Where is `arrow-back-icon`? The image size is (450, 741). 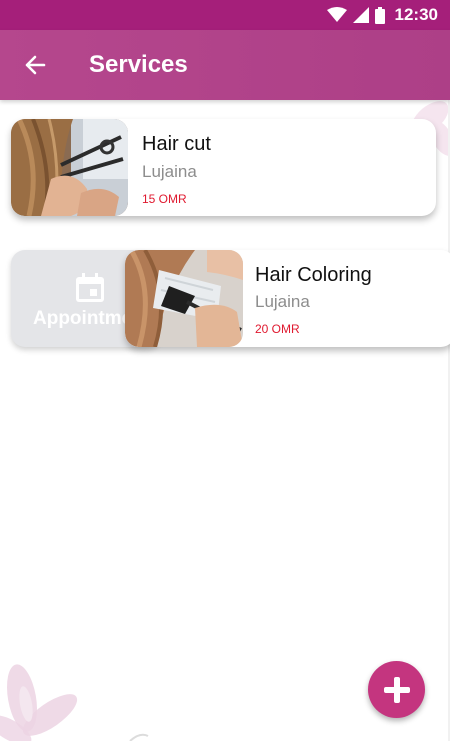 arrow-back-icon is located at coordinates (35, 65).